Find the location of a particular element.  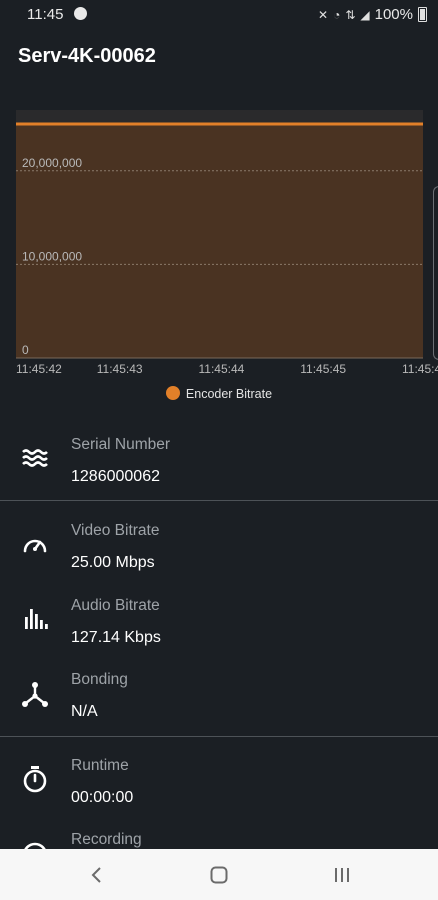

x-tick-label: 11:45:44 is located at coordinates (222, 369).